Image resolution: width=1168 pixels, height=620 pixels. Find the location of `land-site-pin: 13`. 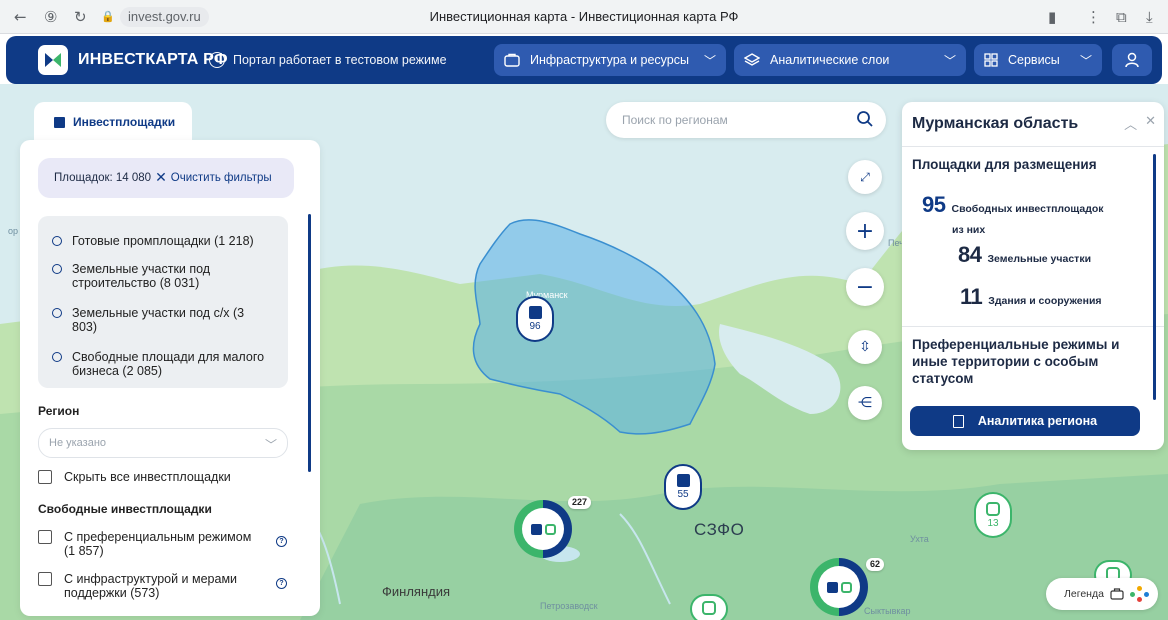

land-site-pin: 13 is located at coordinates (993, 515).